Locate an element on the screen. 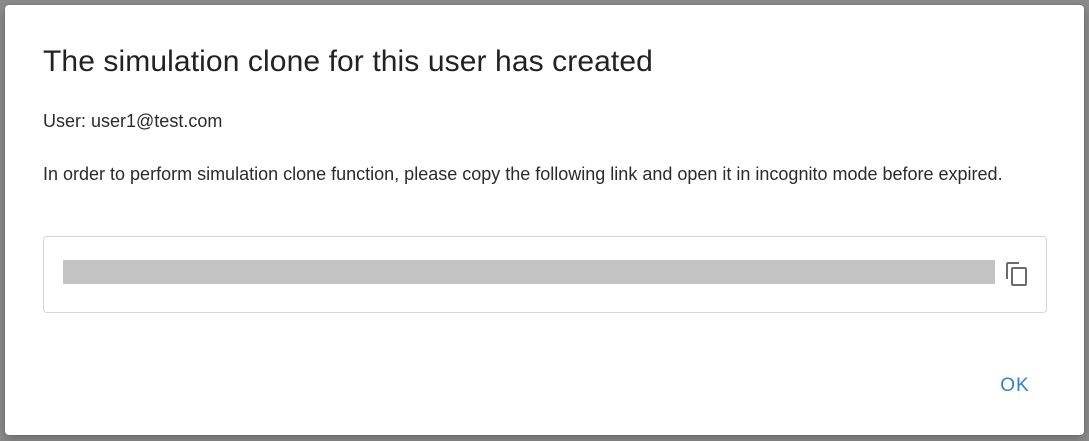 The width and height of the screenshot is (1089, 441). copy-icon is located at coordinates (1016, 274).